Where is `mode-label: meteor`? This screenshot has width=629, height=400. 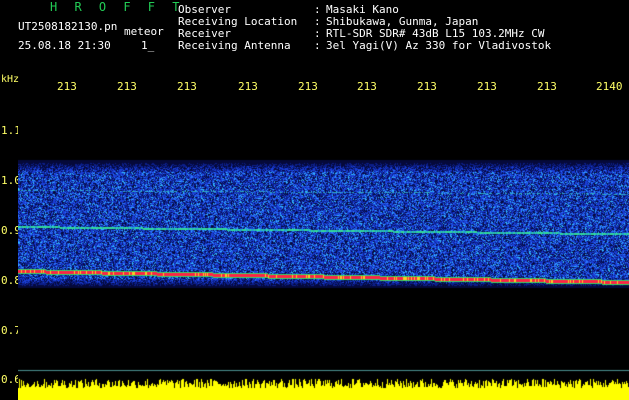 mode-label: meteor is located at coordinates (144, 31).